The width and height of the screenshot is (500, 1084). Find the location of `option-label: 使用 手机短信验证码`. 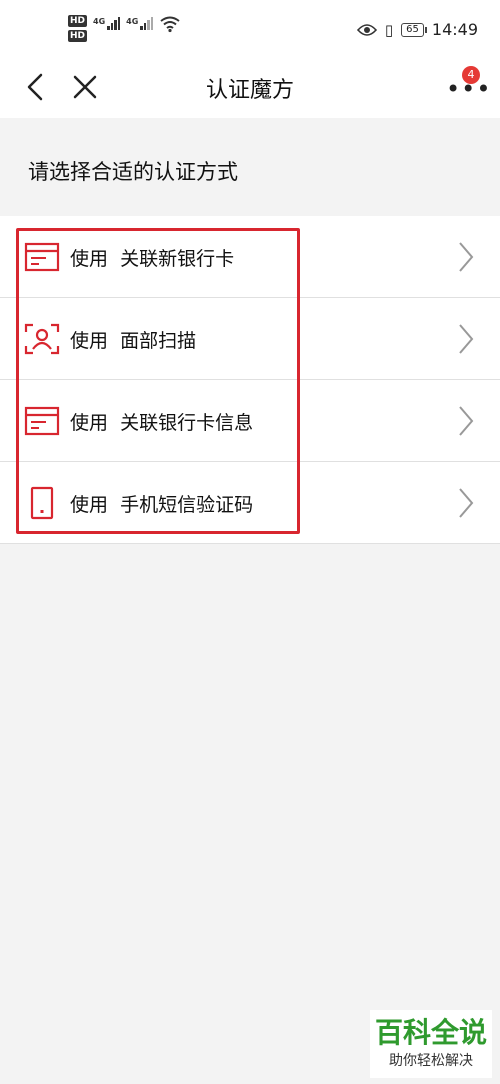

option-label: 使用 手机短信验证码 is located at coordinates (162, 505).